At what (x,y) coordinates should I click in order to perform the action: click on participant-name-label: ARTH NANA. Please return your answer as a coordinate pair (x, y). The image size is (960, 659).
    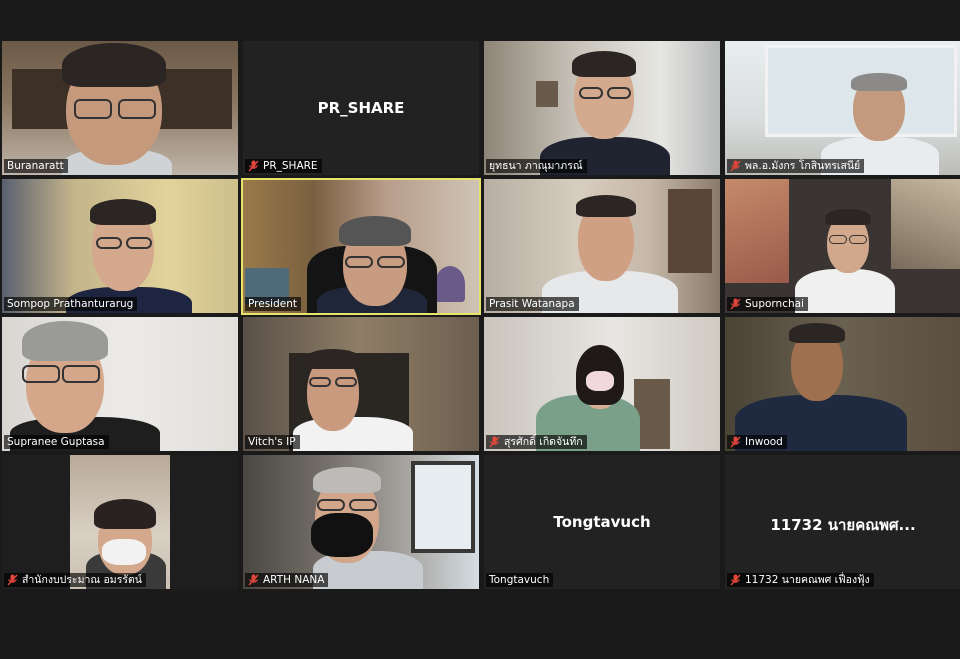
    Looking at the image, I should click on (287, 580).